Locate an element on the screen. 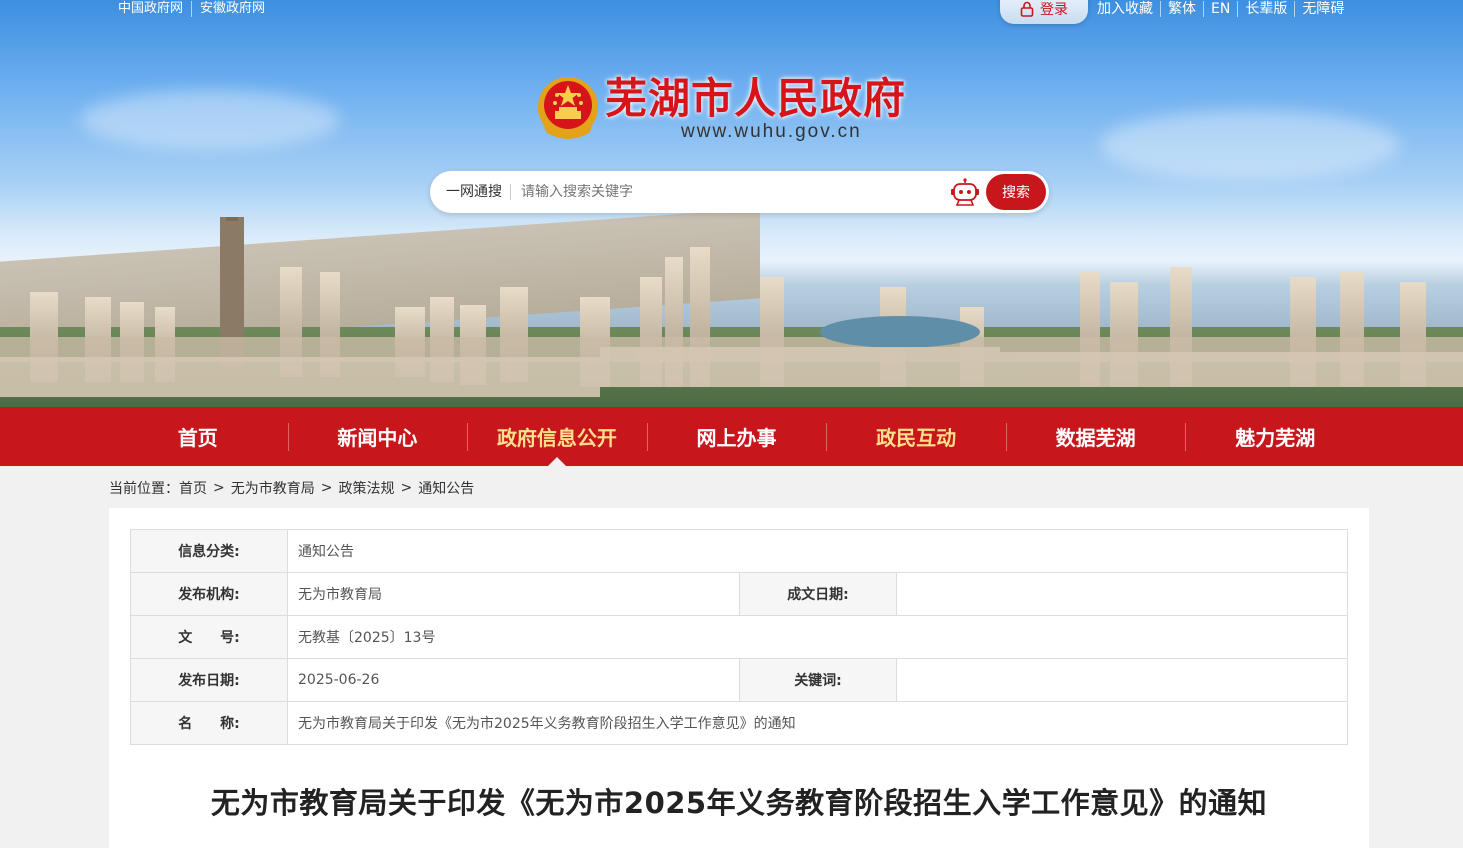 Image resolution: width=1463 pixels, height=848 pixels. site-title: 芜湖市人民政府 is located at coordinates (756, 98).